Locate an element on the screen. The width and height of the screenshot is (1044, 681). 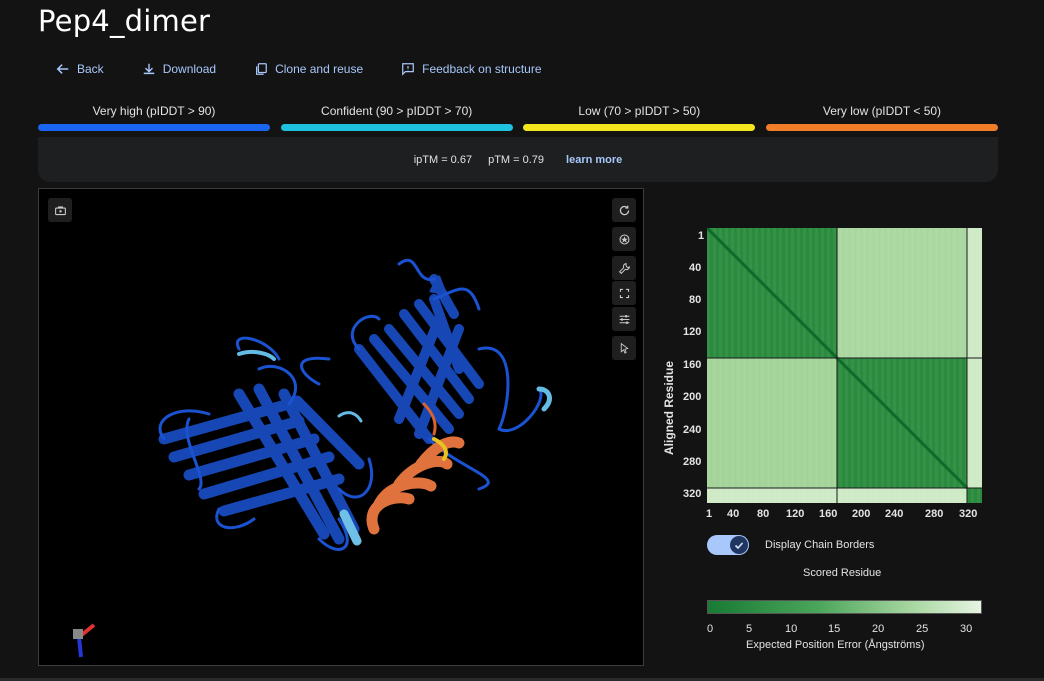
learn-more-link: learn more is located at coordinates (594, 160).